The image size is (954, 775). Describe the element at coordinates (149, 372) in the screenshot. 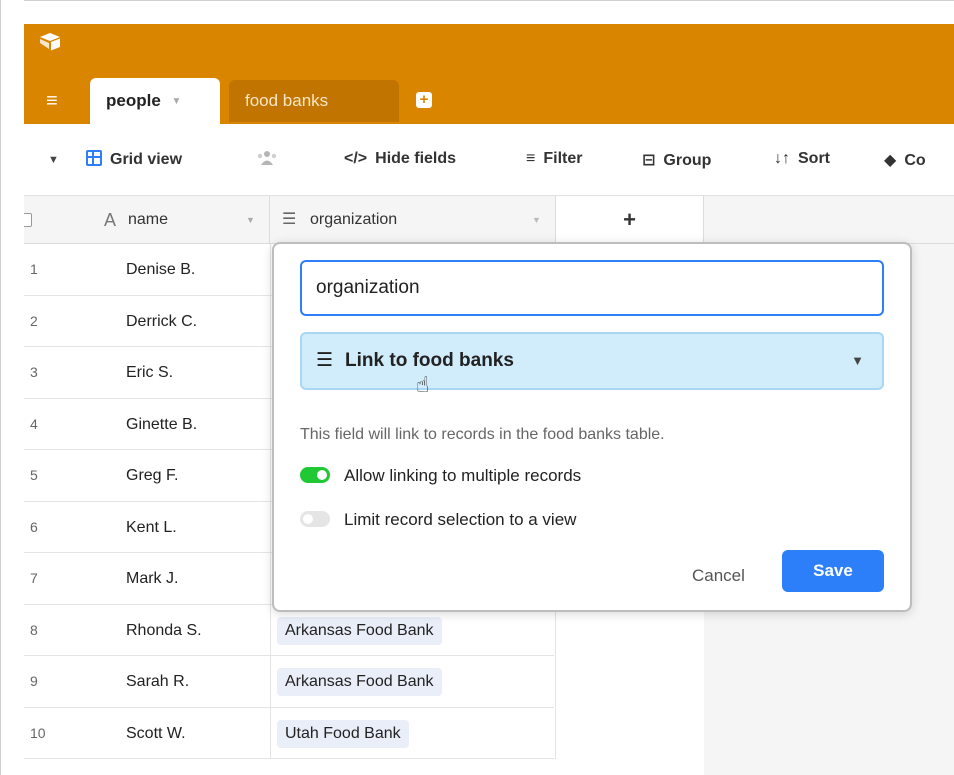

I see `row-name-cell: Eric S.` at that location.